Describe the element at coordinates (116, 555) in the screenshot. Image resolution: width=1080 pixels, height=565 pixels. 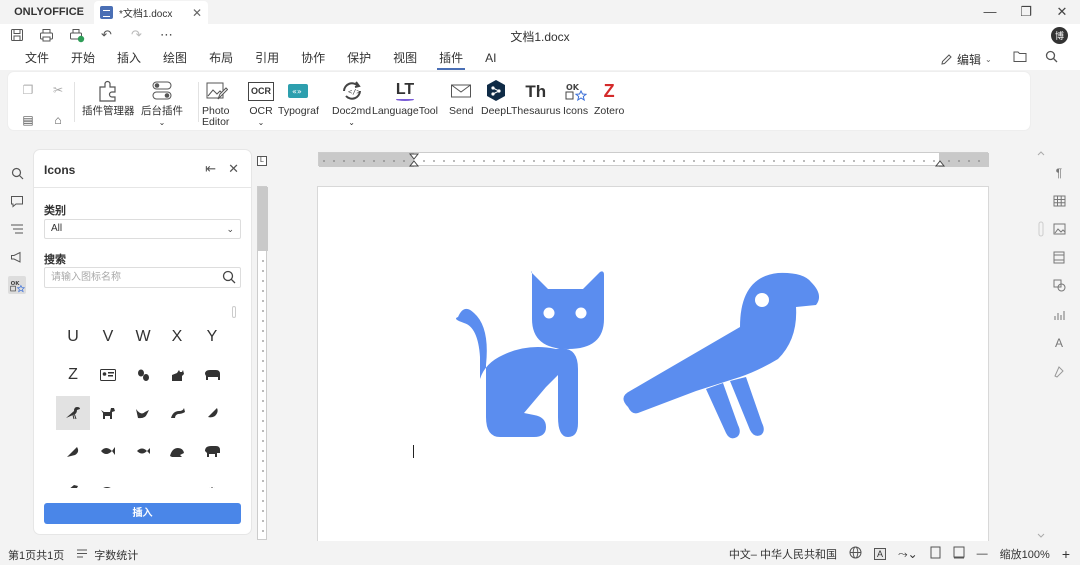
I see `word-count-button: 字数统计` at that location.